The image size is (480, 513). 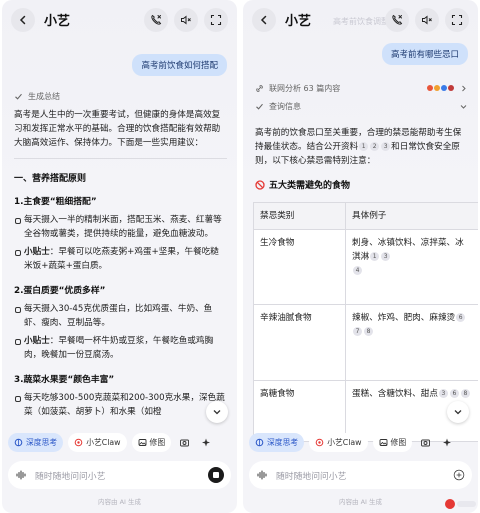 I want to click on source-favicons, so click(x=440, y=88).